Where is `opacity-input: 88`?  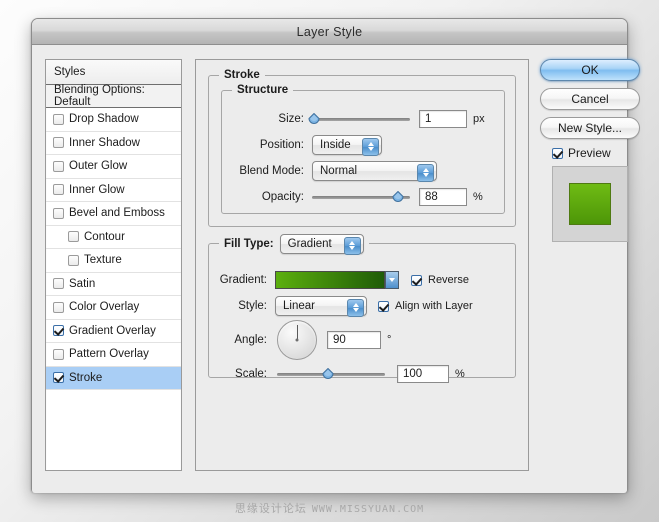
opacity-input: 88 is located at coordinates (443, 197).